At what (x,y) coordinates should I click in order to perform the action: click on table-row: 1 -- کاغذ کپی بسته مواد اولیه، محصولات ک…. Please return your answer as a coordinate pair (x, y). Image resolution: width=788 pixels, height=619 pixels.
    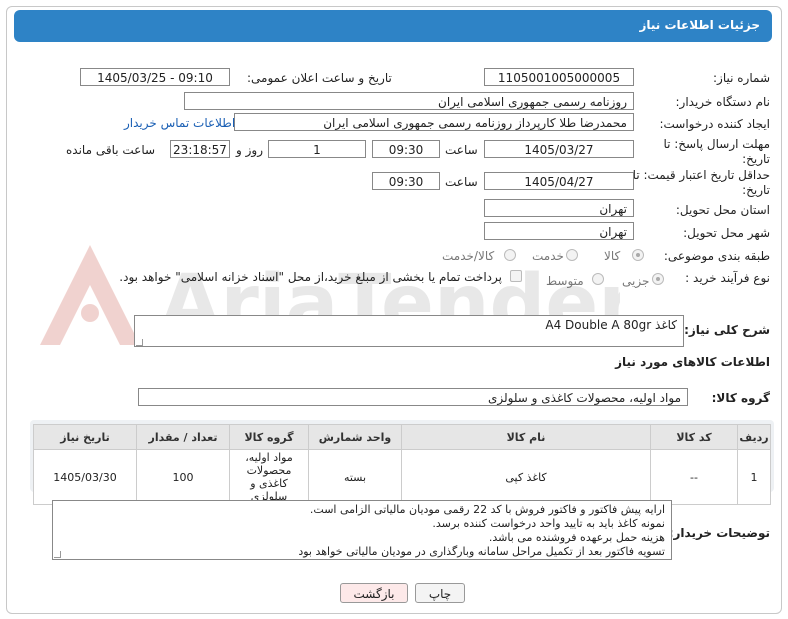
    Looking at the image, I should click on (402, 477).